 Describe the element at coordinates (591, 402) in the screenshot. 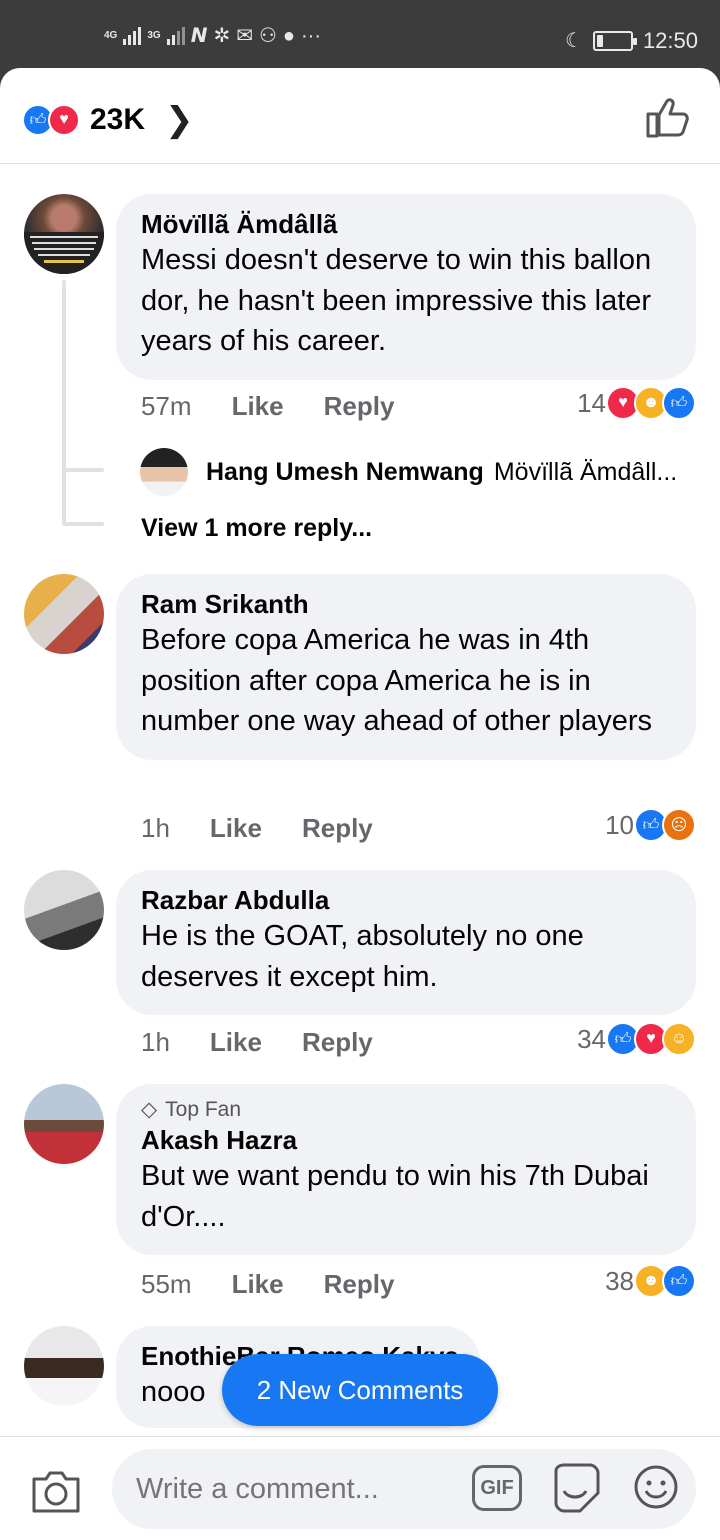

I see `reaction-count: 14` at that location.